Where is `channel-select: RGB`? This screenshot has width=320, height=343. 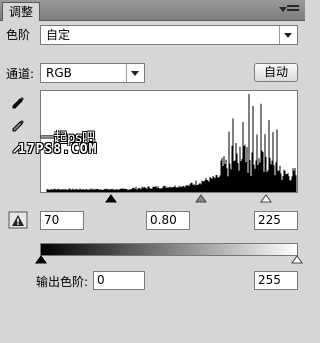 channel-select: RGB is located at coordinates (92, 73).